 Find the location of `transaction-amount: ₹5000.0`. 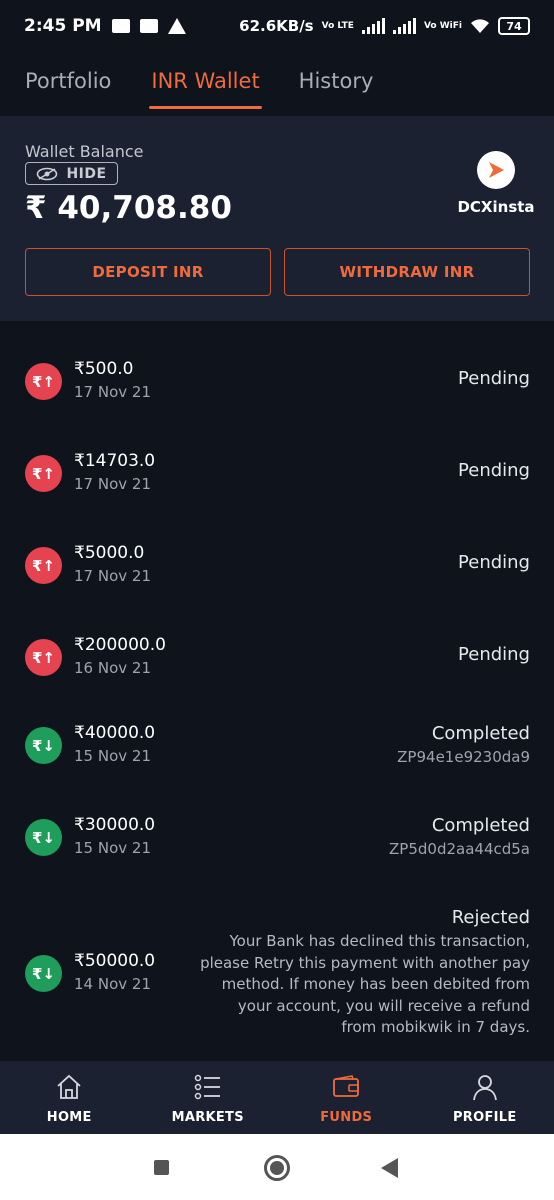

transaction-amount: ₹5000.0 is located at coordinates (109, 553).